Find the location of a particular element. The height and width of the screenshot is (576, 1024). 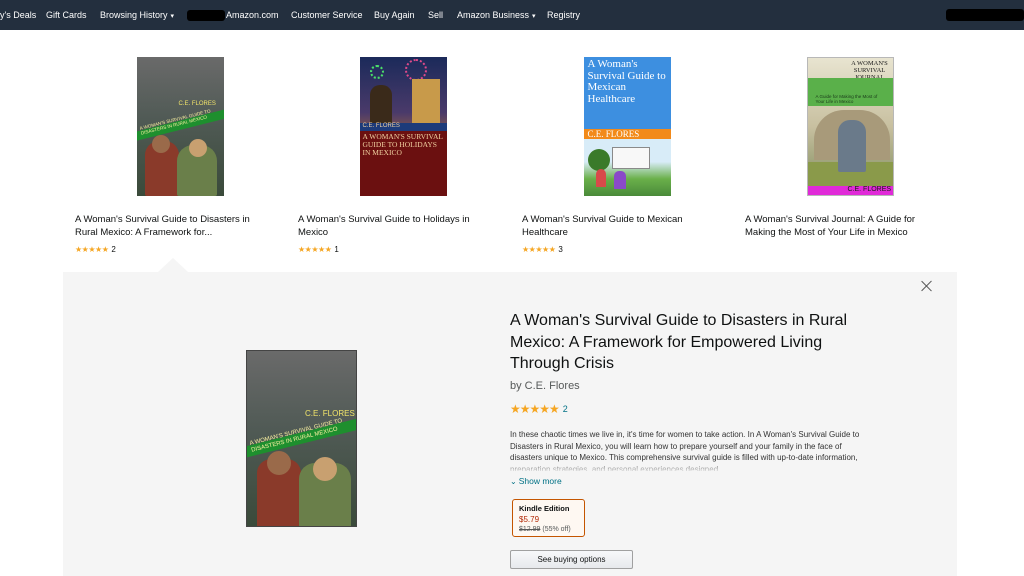

list-price: $12.99 is located at coordinates (530, 529).